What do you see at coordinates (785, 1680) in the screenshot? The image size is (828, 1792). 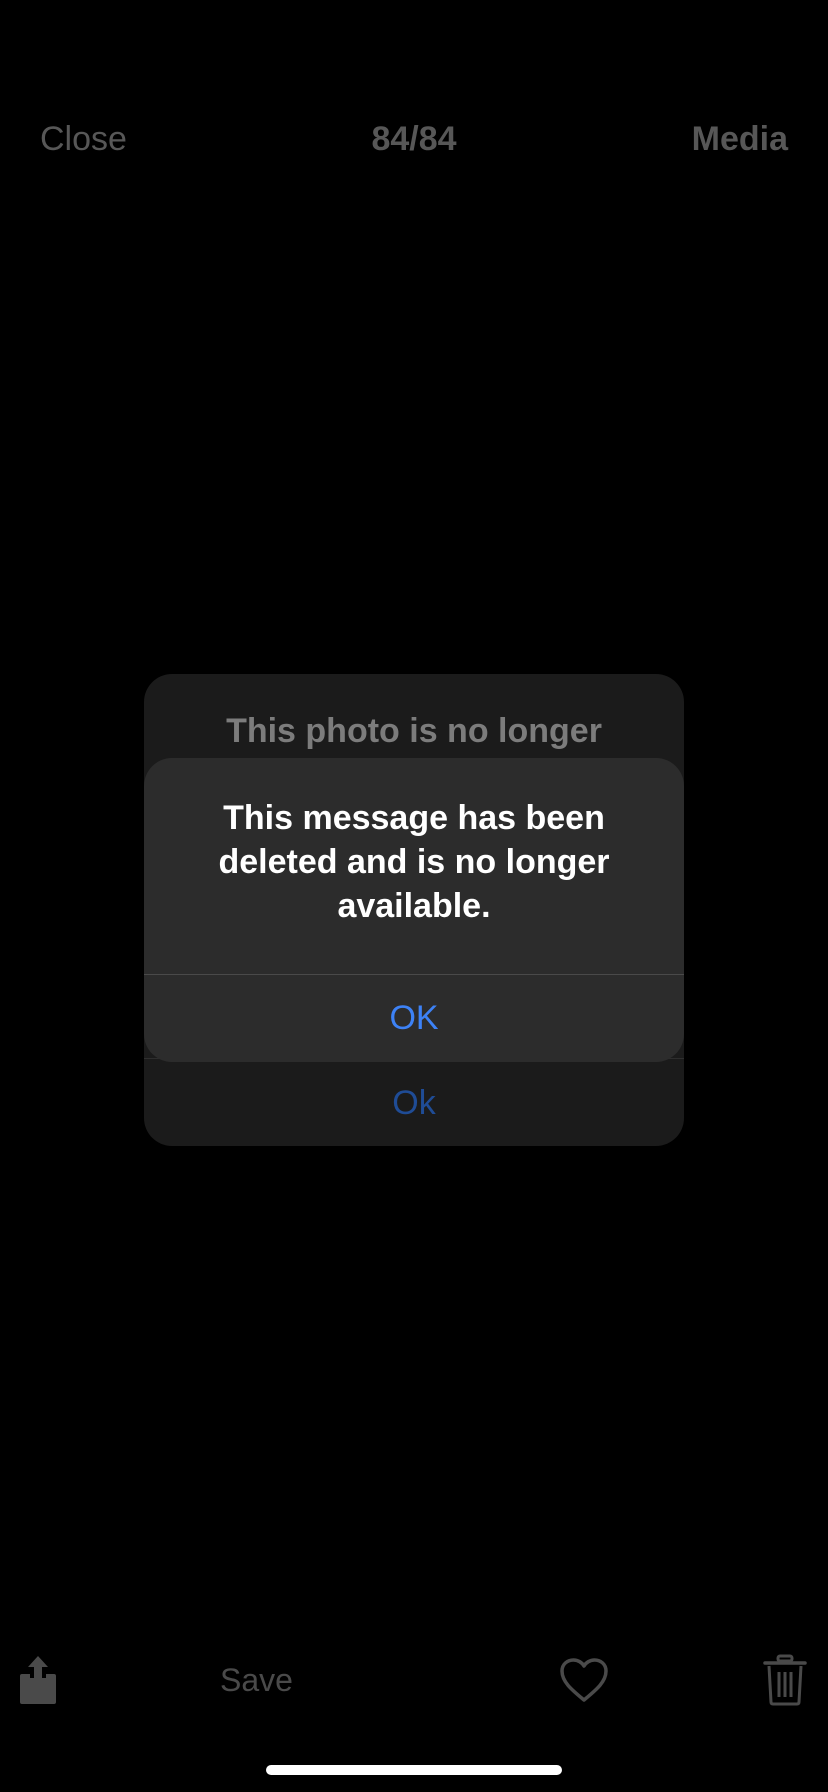 I see `trash-icon` at bounding box center [785, 1680].